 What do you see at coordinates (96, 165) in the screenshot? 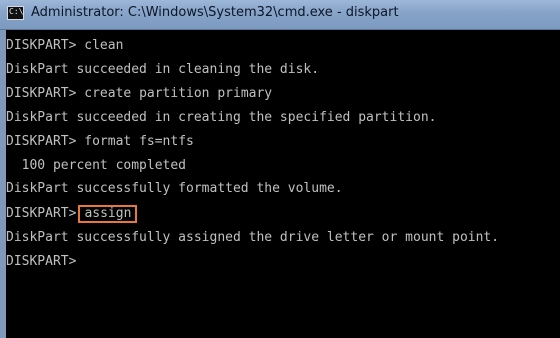
I see `console-line: 100 percent completed` at bounding box center [96, 165].